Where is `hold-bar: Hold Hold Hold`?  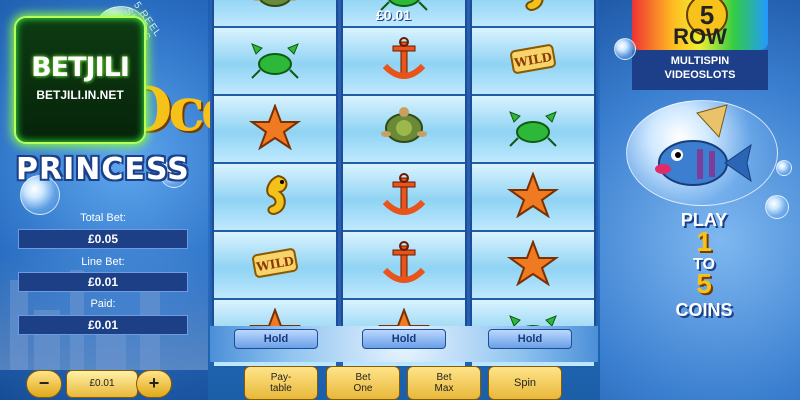
hold-bar: Hold Hold Hold is located at coordinates (404, 344).